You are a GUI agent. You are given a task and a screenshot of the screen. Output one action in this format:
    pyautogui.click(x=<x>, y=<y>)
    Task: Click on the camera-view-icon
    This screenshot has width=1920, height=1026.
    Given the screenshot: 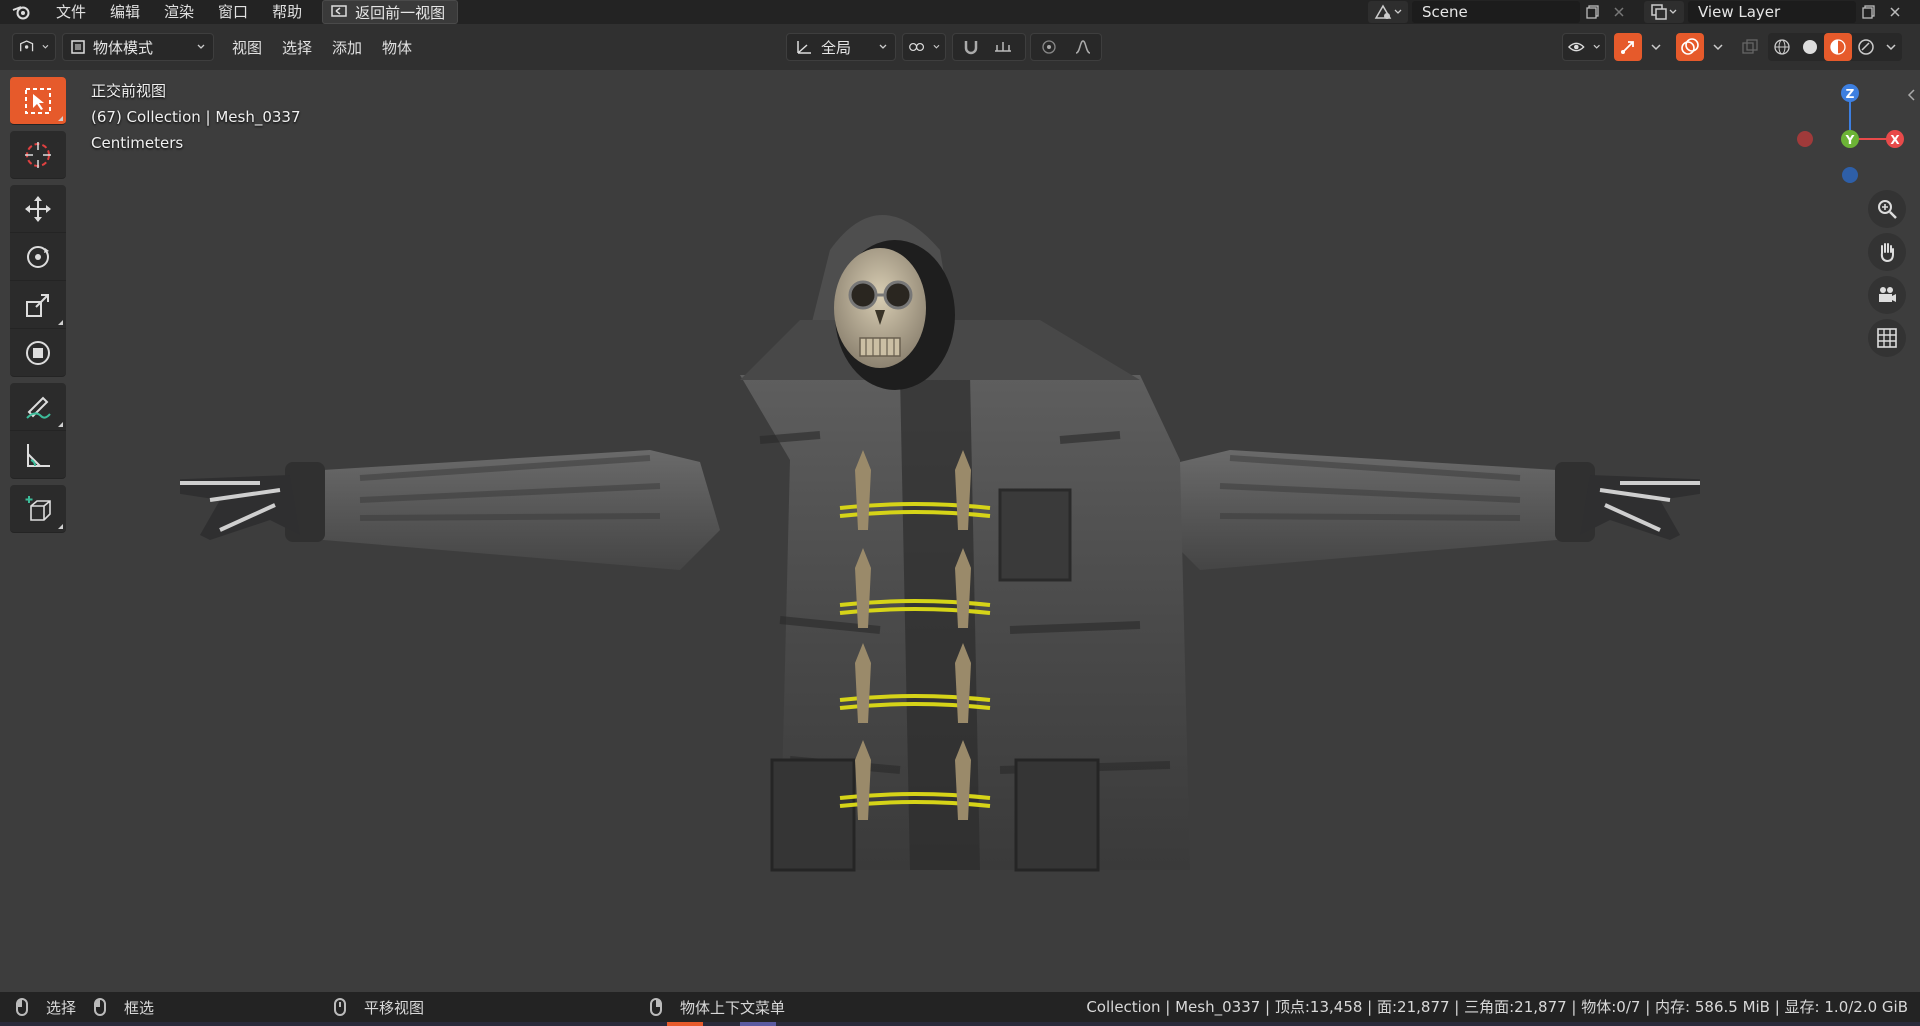 What is the action you would take?
    pyautogui.click(x=1887, y=295)
    